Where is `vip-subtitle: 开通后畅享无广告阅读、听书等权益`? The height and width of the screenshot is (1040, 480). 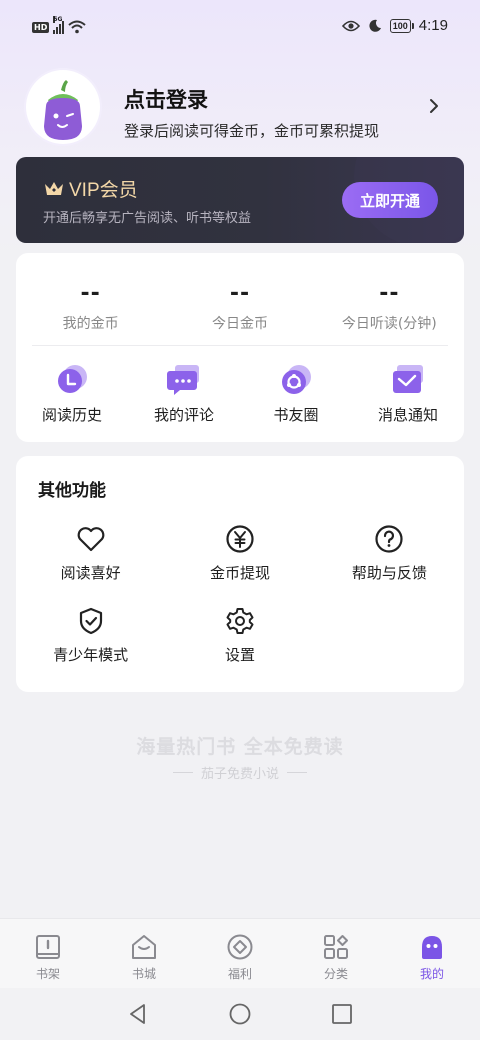
vip-subtitle: 开通后畅享无广告阅读、听书等权益 is located at coordinates (147, 218).